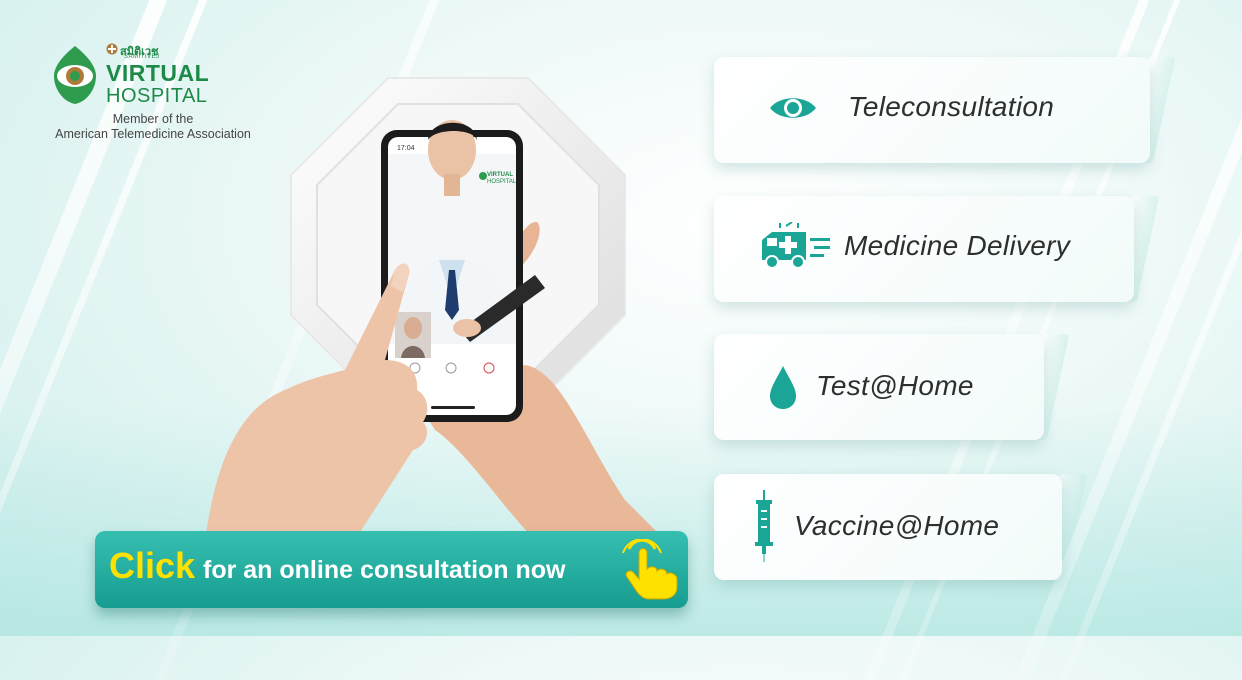  I want to click on online-consultation-button: Click for an online consultation now, so click(391, 569).